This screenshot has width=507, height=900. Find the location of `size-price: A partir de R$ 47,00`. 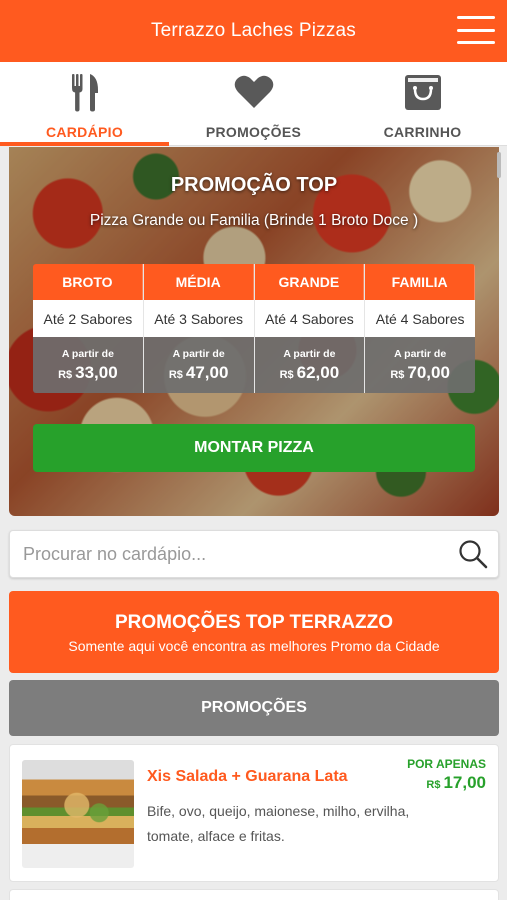

size-price: A partir de R$ 47,00 is located at coordinates (198, 365).